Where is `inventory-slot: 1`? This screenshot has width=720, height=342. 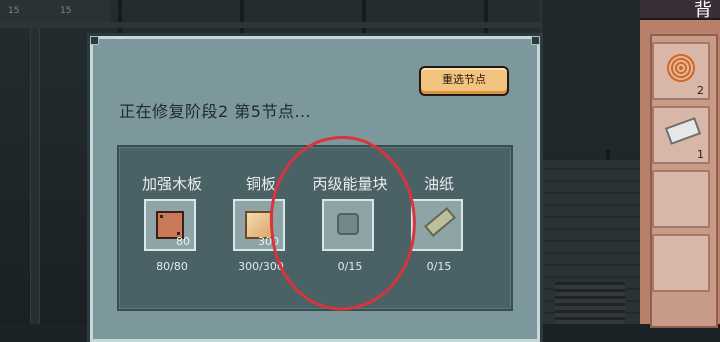
inventory-slot: 1 is located at coordinates (681, 135).